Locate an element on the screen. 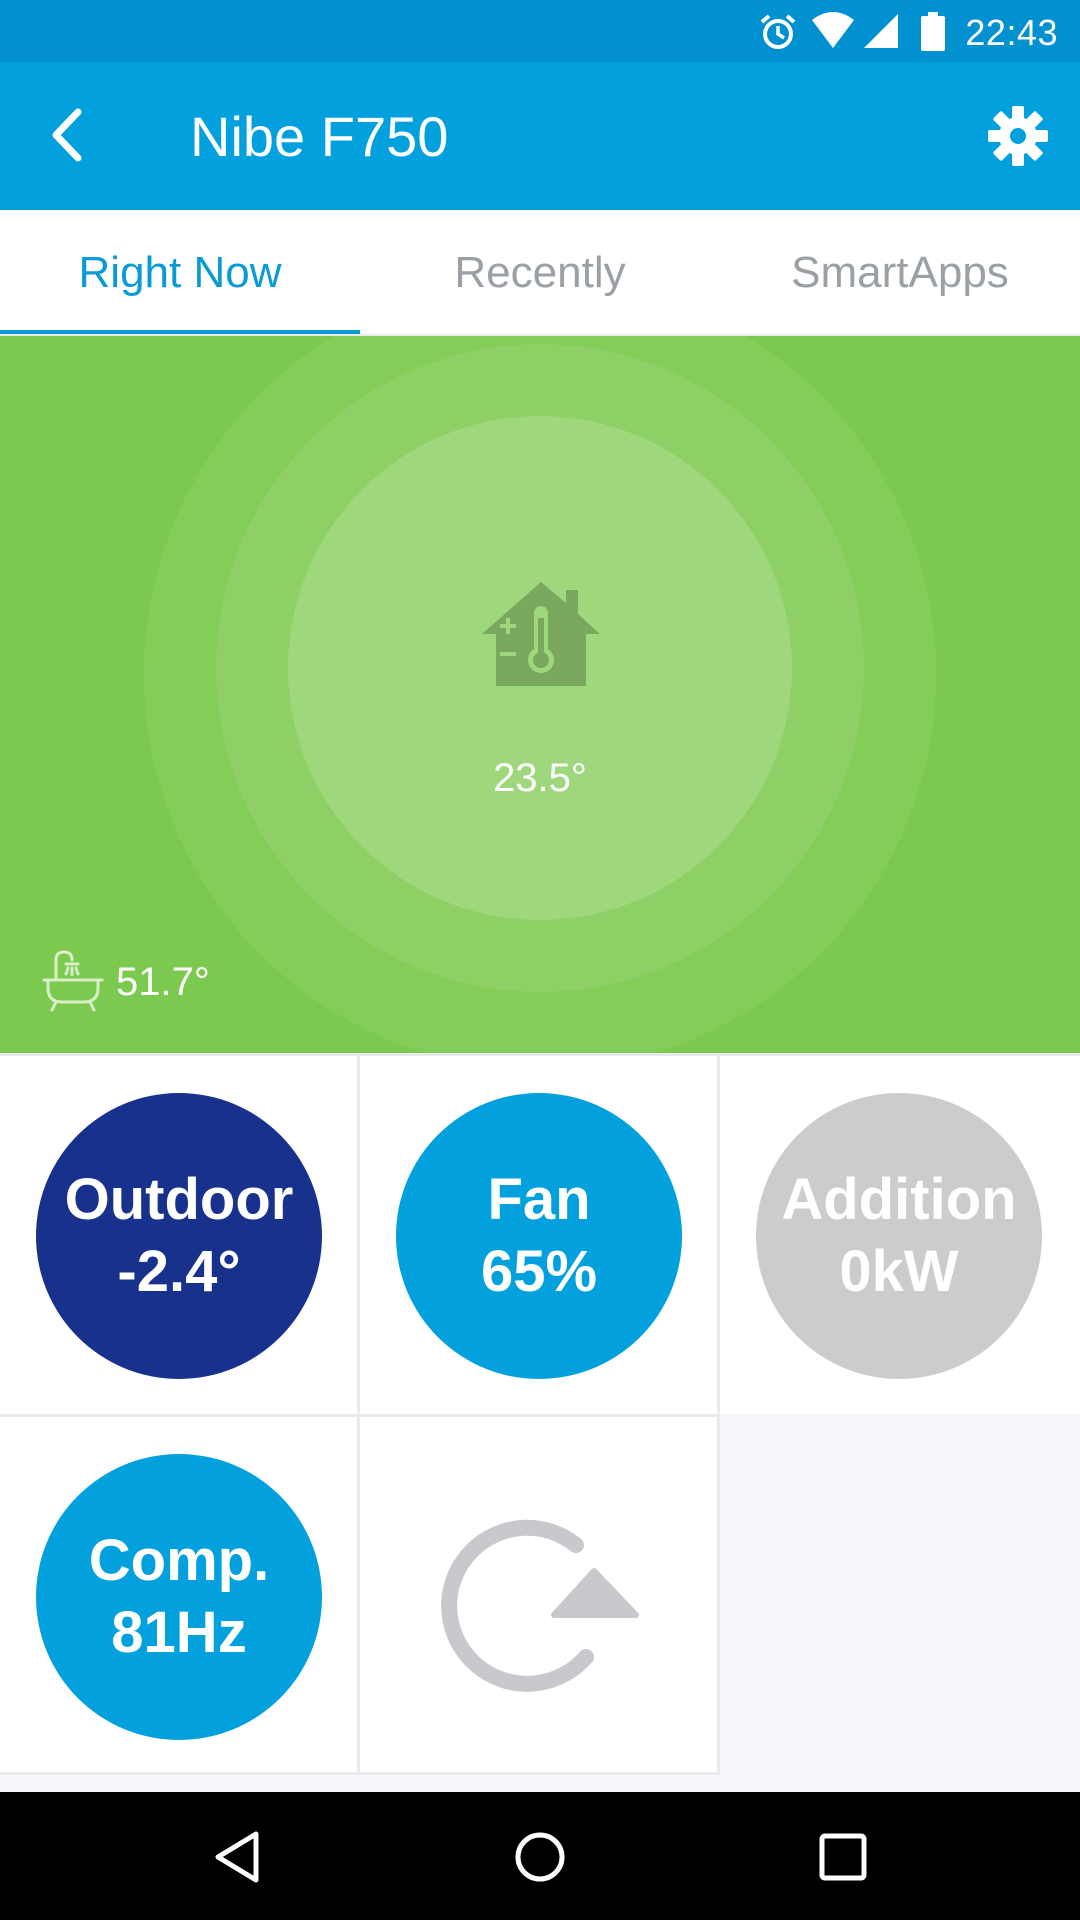 This screenshot has height=1920, width=1080. refresh-icon is located at coordinates (541, 1597).